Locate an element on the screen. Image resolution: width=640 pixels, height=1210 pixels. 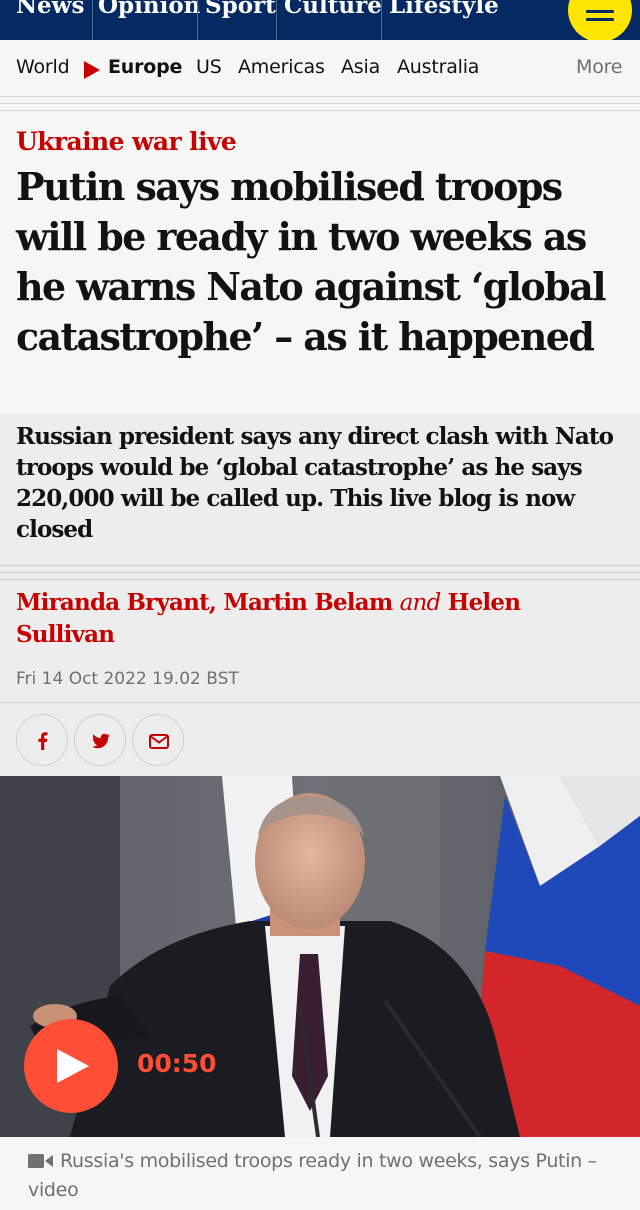
play-icon is located at coordinates (73, 1066).